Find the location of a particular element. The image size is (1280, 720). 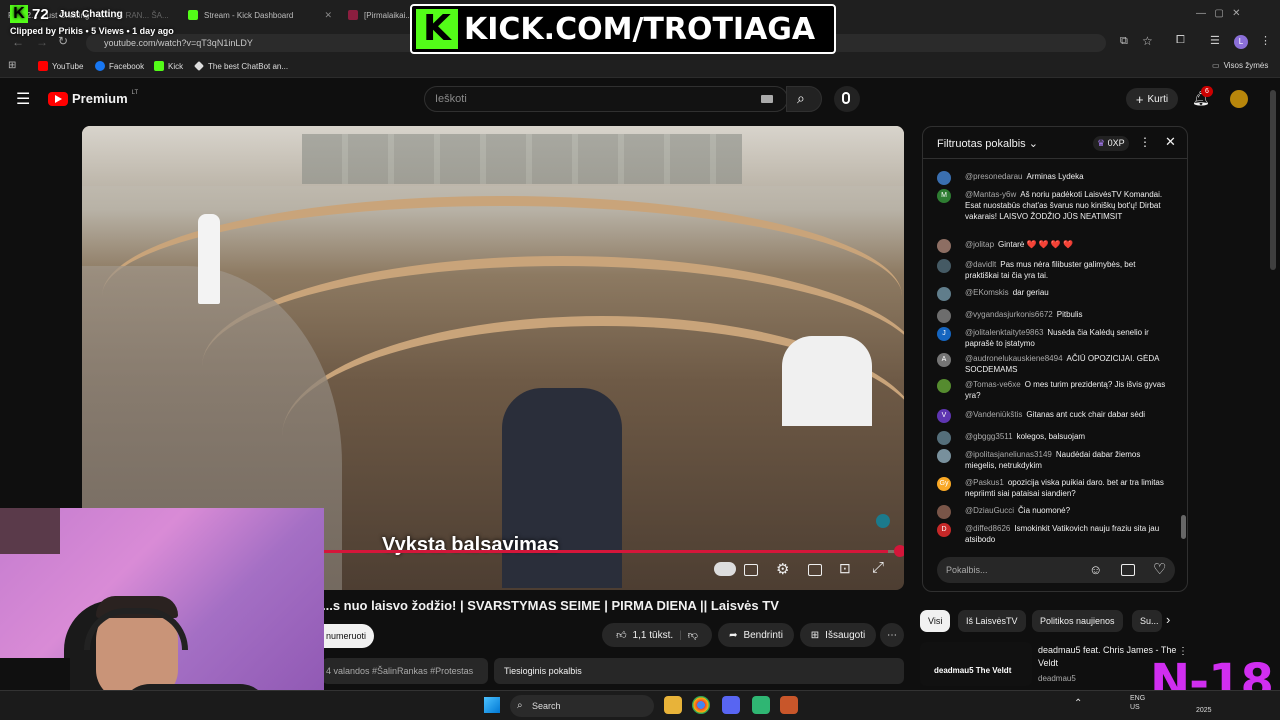

chrome-icon is located at coordinates (701, 705).